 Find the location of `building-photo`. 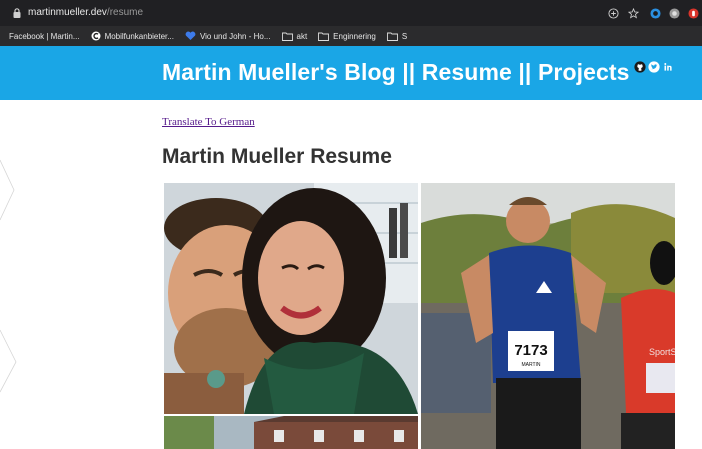

building-photo is located at coordinates (291, 432).